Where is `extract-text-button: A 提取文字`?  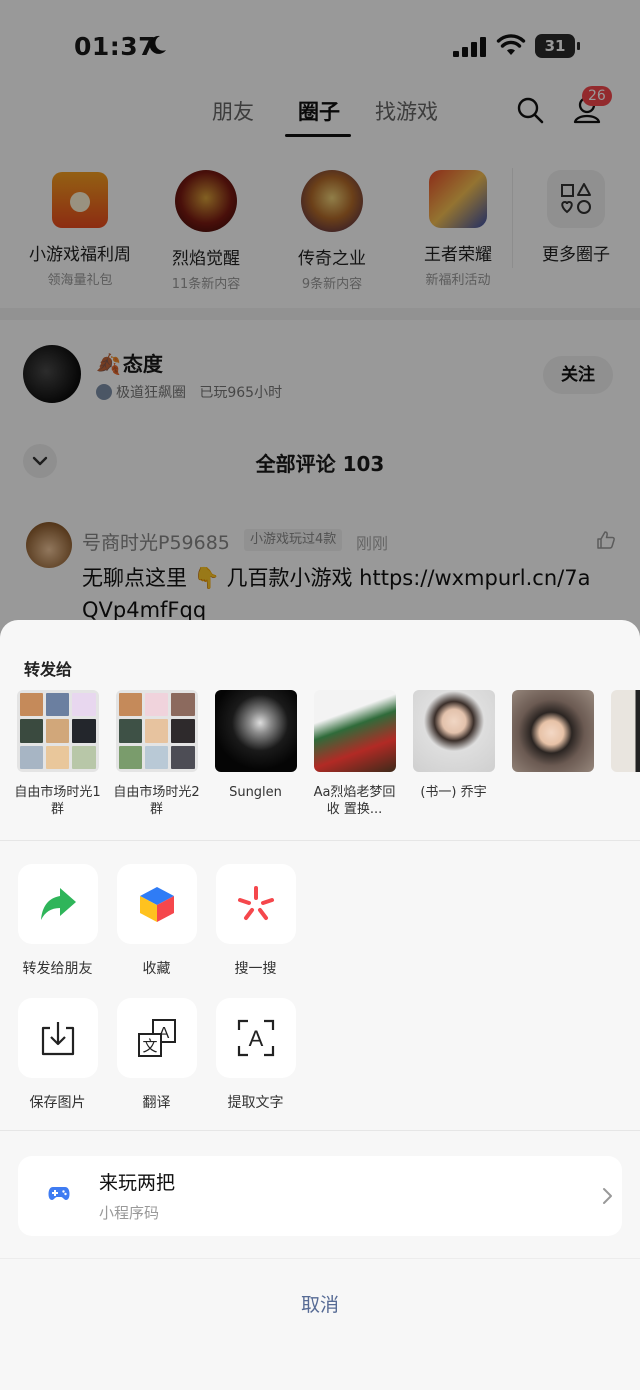
extract-text-button: A 提取文字 is located at coordinates (255, 1055).